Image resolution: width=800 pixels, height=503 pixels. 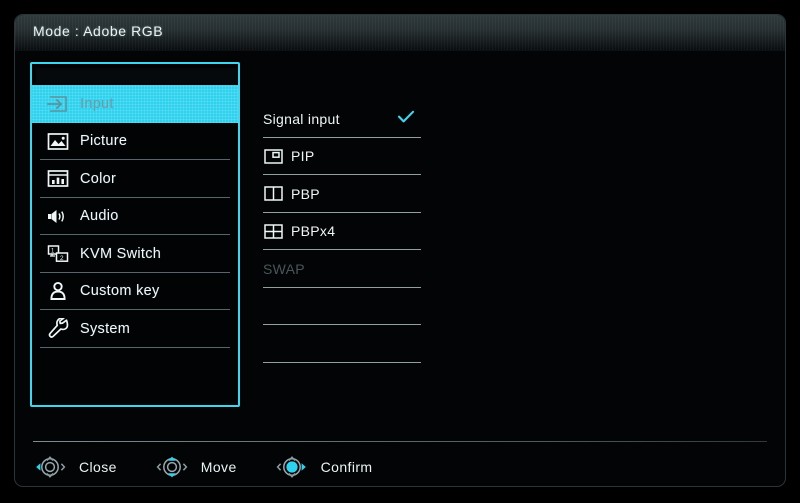 I want to click on sidebar-item-custom-key: Custom key, so click(x=135, y=291).